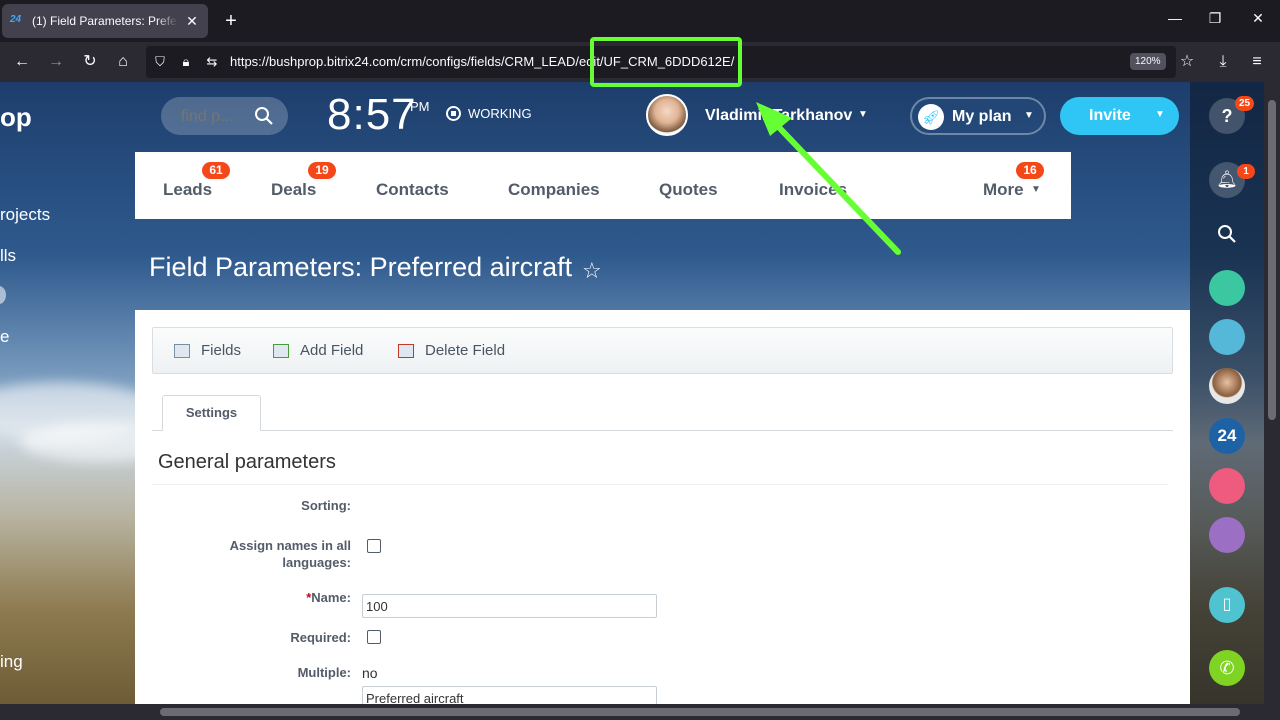  What do you see at coordinates (1003, 190) in the screenshot?
I see `nav-item-more: More` at bounding box center [1003, 190].